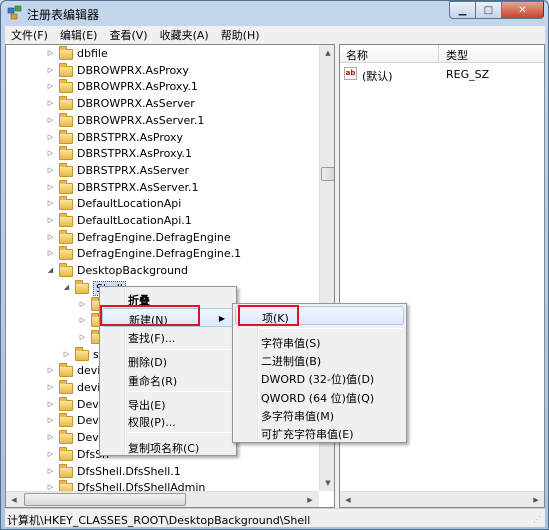  What do you see at coordinates (240, 35) in the screenshot?
I see `menu-help: 帮助(H)` at bounding box center [240, 35].